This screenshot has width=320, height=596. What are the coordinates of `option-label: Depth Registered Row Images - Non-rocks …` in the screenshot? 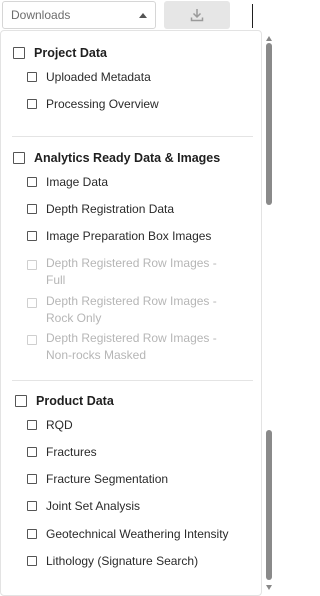 It's located at (131, 346).